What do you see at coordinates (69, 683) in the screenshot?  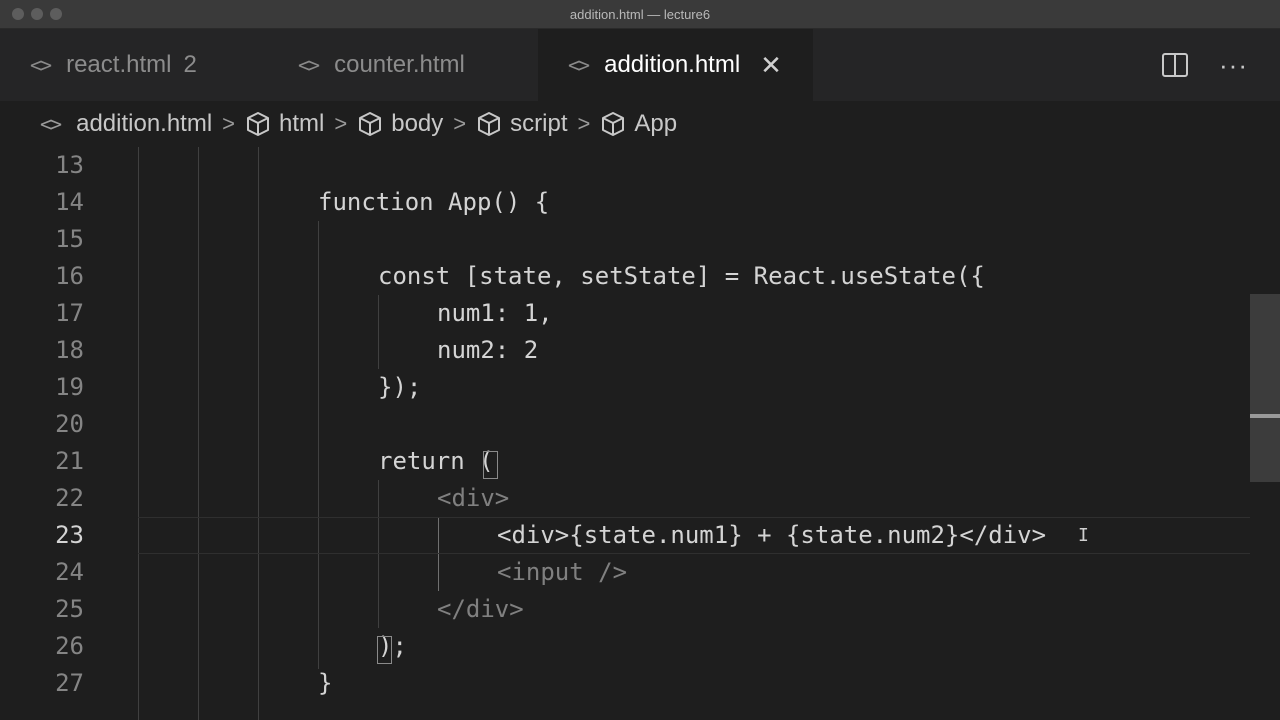 I see `line-number: 27` at bounding box center [69, 683].